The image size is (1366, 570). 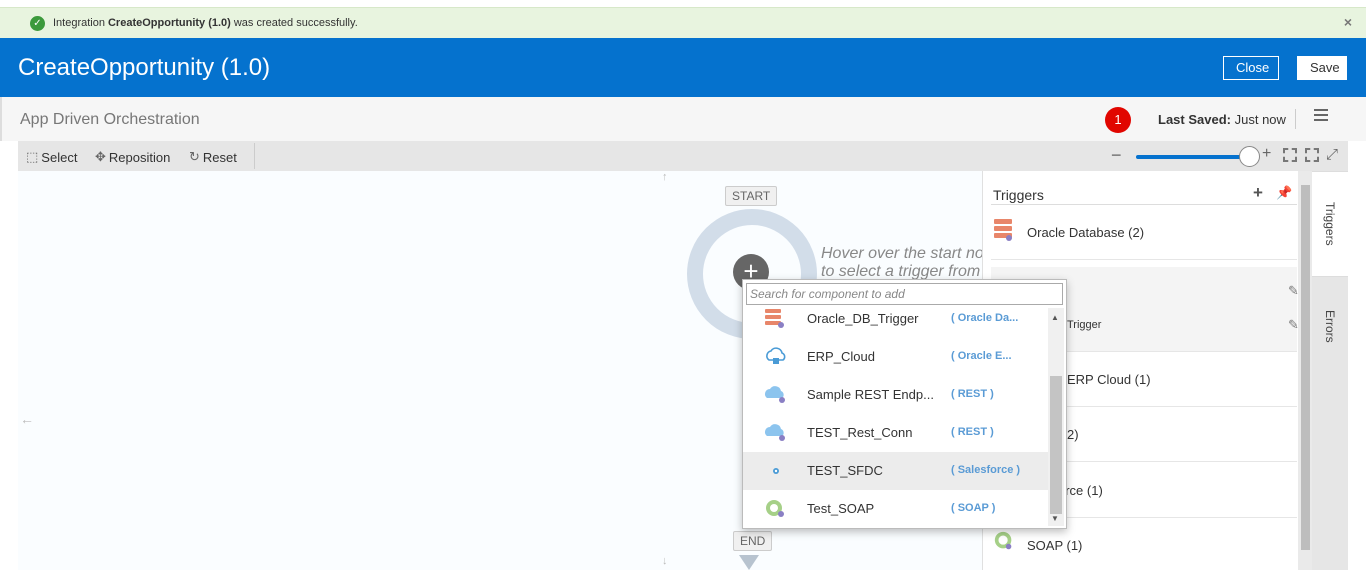 What do you see at coordinates (1266, 154) in the screenshot?
I see `zoom-in-icon: +` at bounding box center [1266, 154].